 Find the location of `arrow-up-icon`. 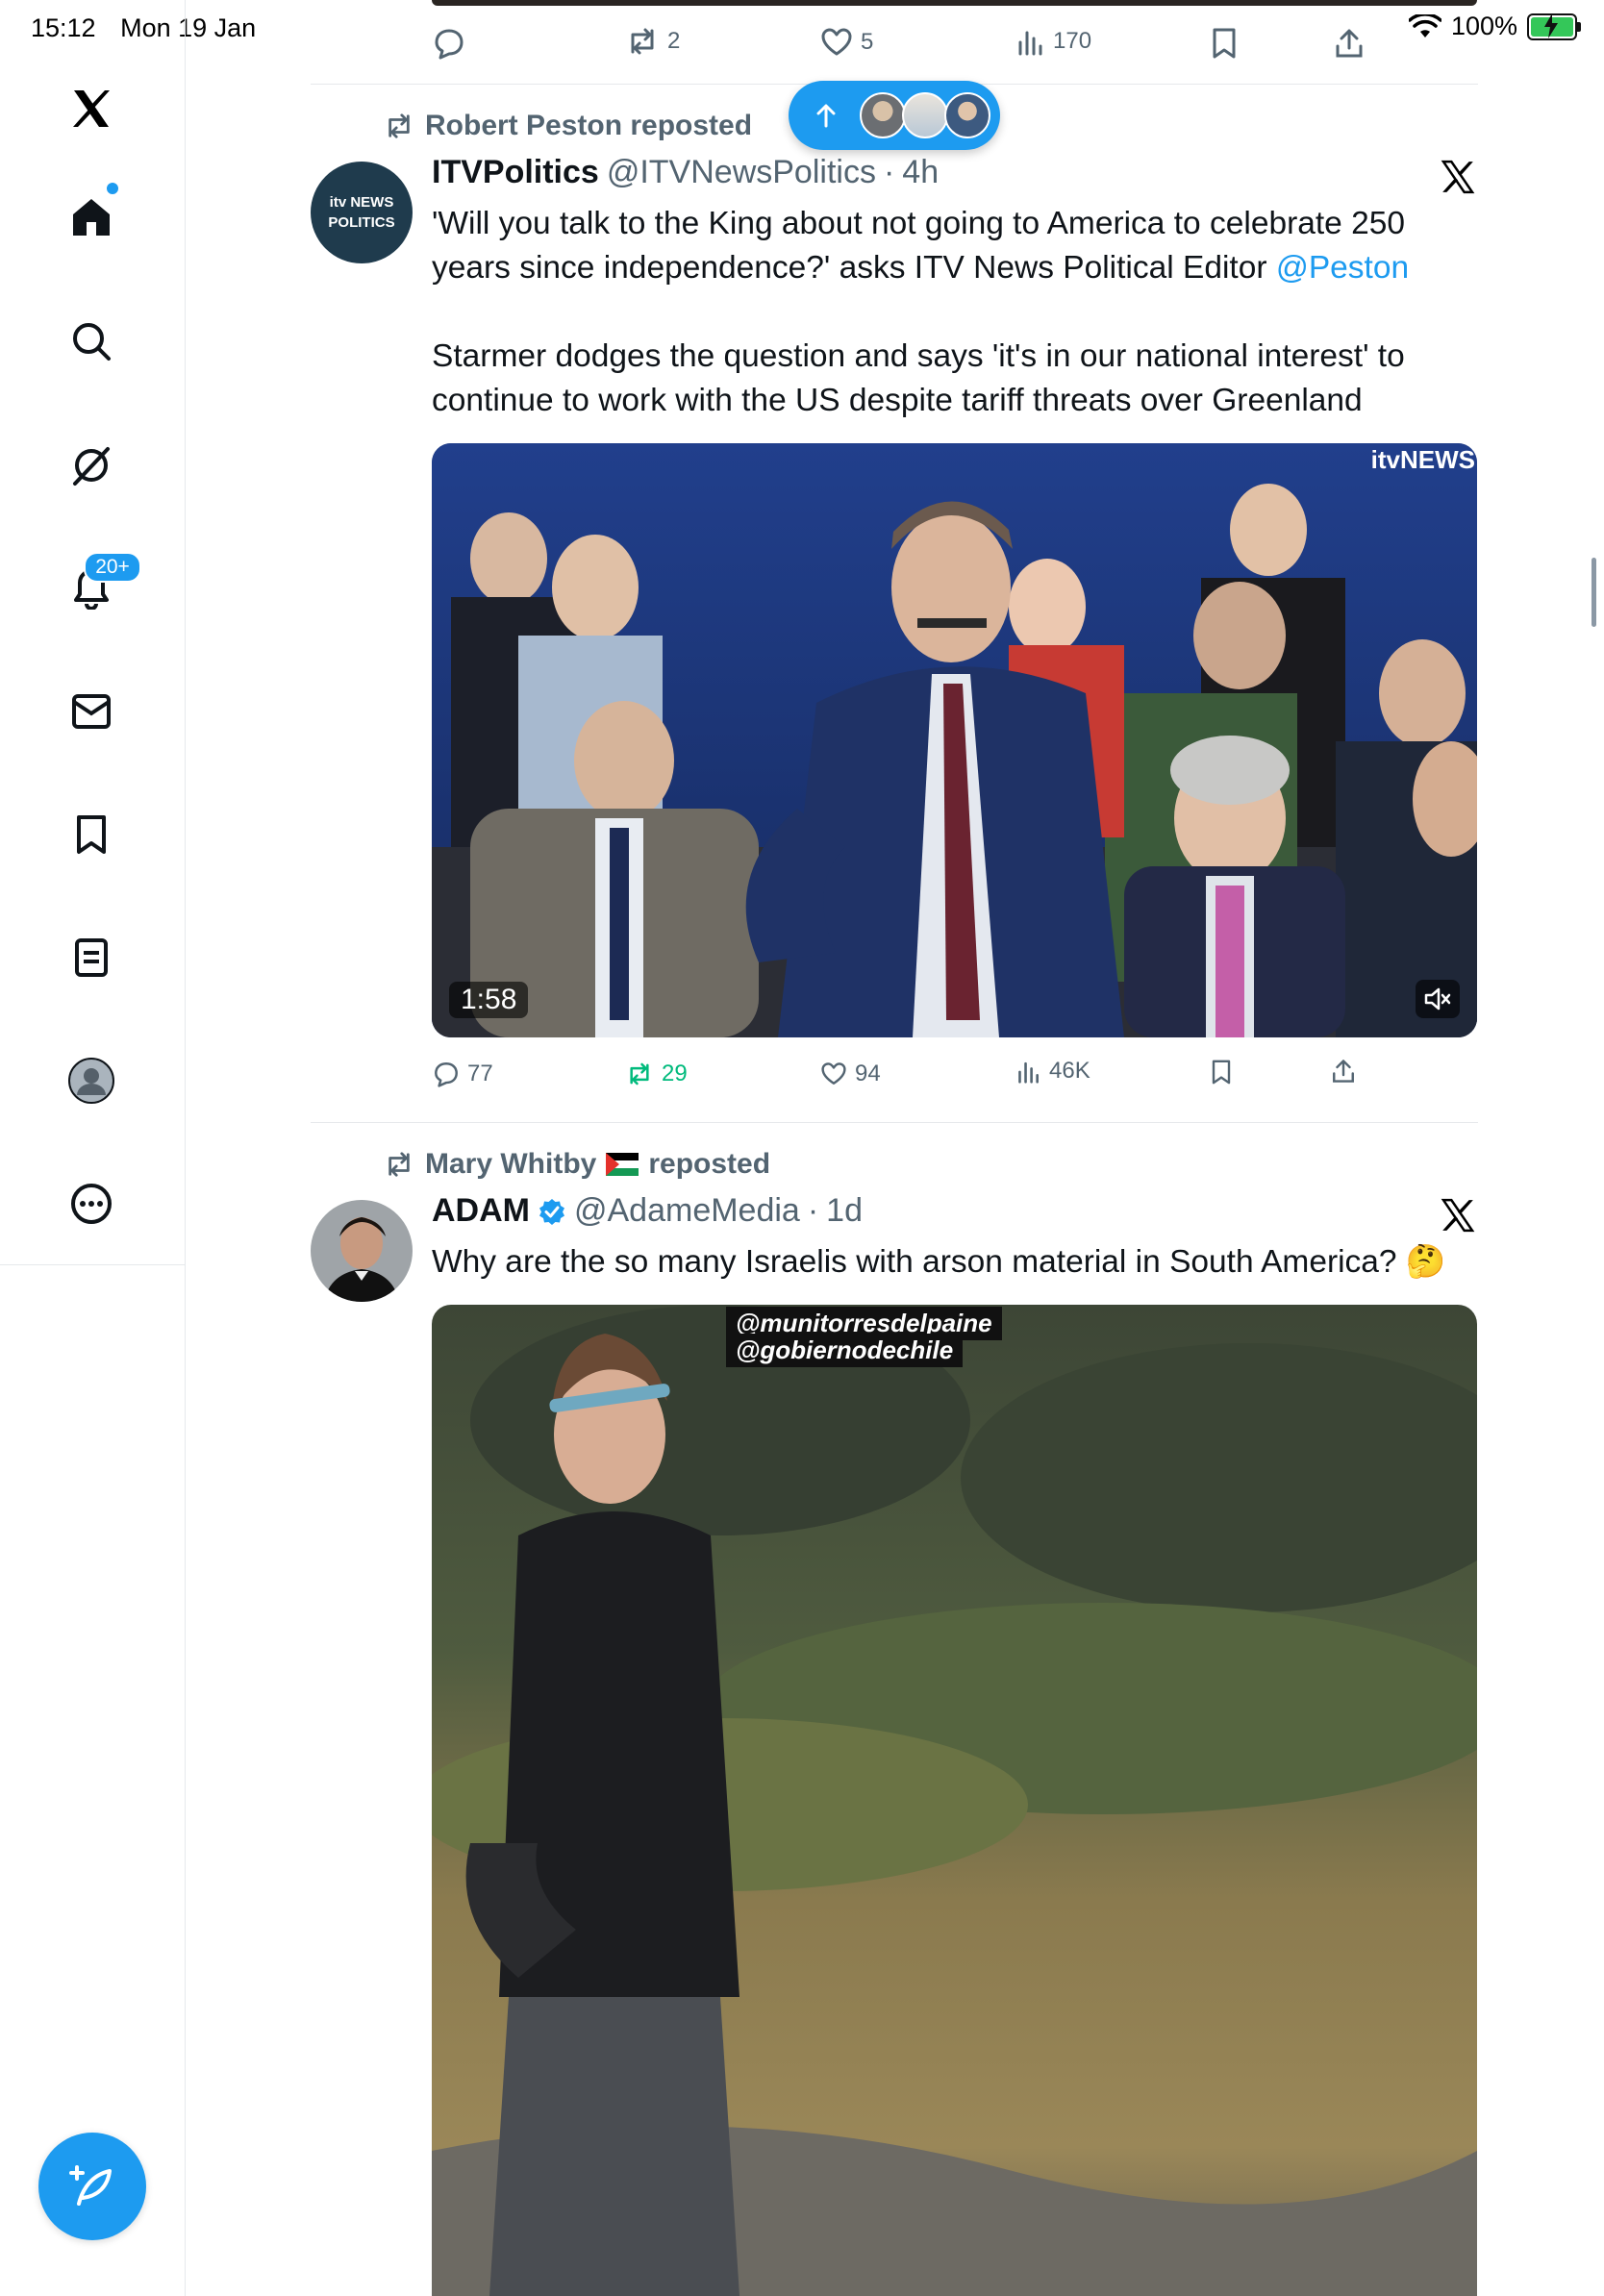

arrow-up-icon is located at coordinates (826, 116).